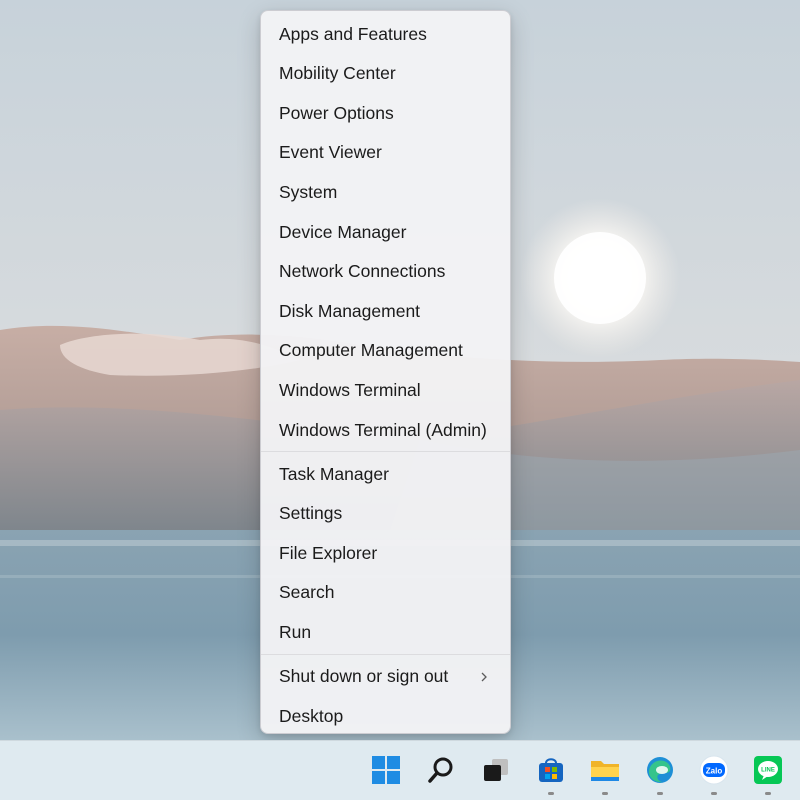 The image size is (800, 800). What do you see at coordinates (371, 350) in the screenshot?
I see `menu-item-label: Computer Management` at bounding box center [371, 350].